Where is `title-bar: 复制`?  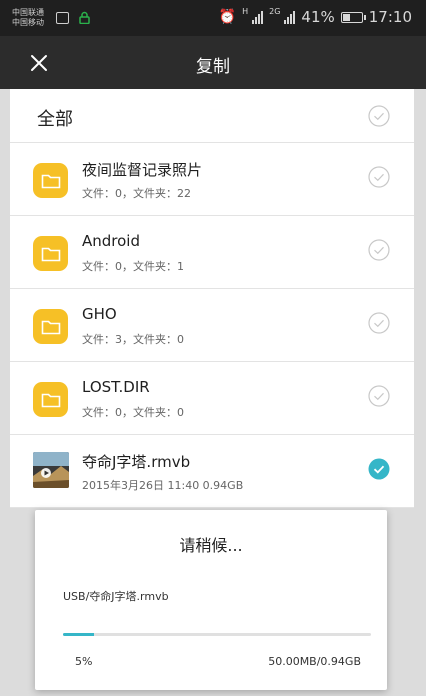
title-bar: 复制 is located at coordinates (213, 62).